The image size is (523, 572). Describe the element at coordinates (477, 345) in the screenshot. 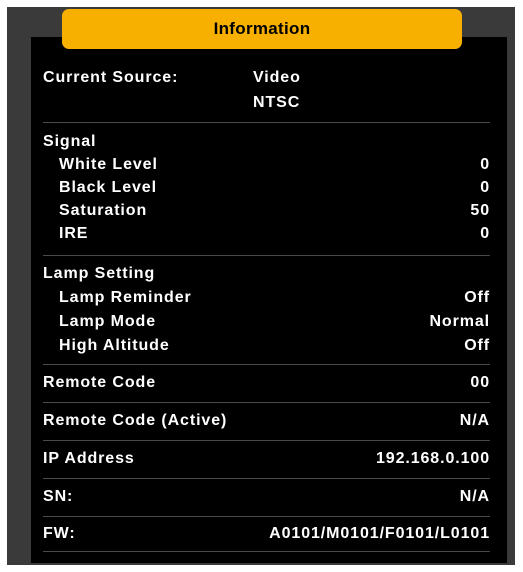

I see `high-altitude-value: Off` at that location.